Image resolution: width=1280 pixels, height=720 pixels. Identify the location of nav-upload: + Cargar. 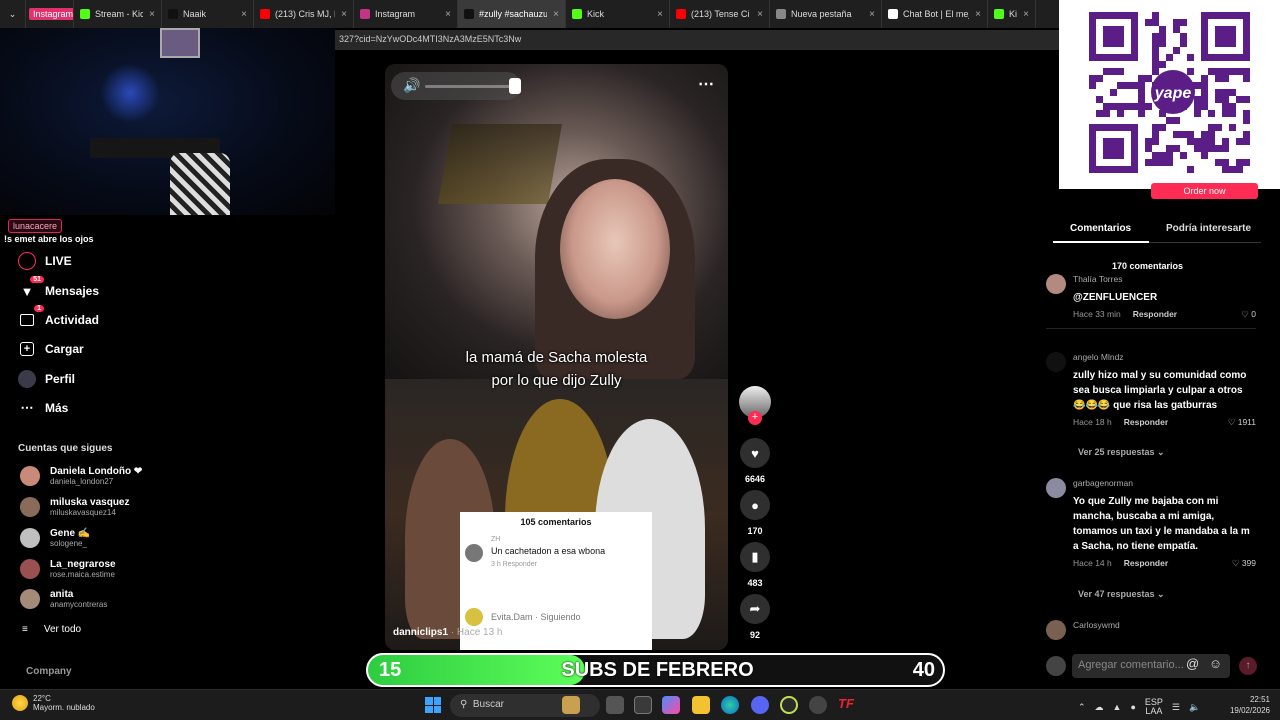
(51, 349).